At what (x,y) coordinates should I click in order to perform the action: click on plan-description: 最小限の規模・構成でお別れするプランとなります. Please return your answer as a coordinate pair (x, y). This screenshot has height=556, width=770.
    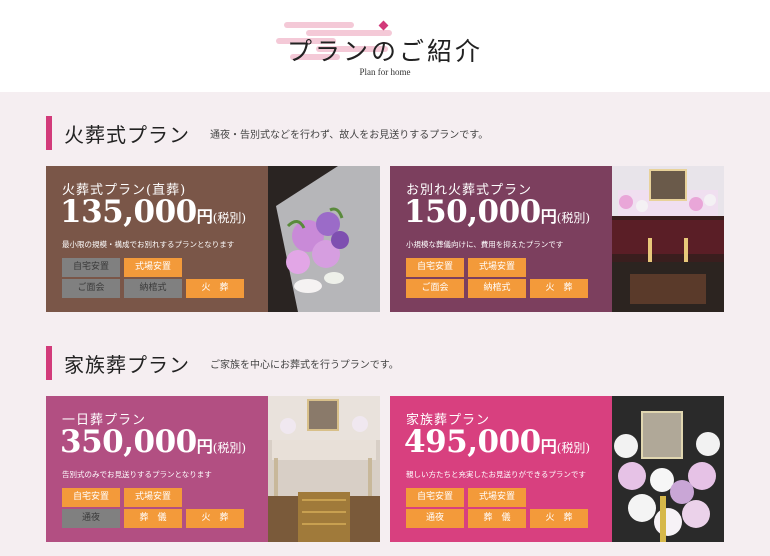
    Looking at the image, I should click on (148, 244).